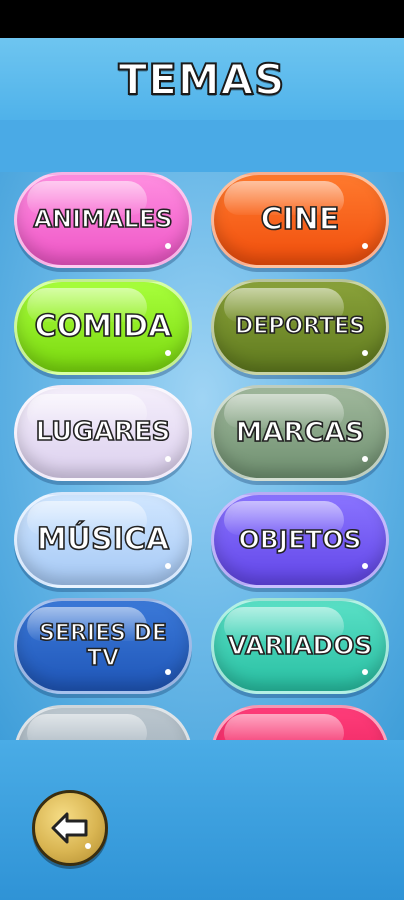 The width and height of the screenshot is (404, 900). I want to click on topic-label: COMIDA, so click(103, 326).